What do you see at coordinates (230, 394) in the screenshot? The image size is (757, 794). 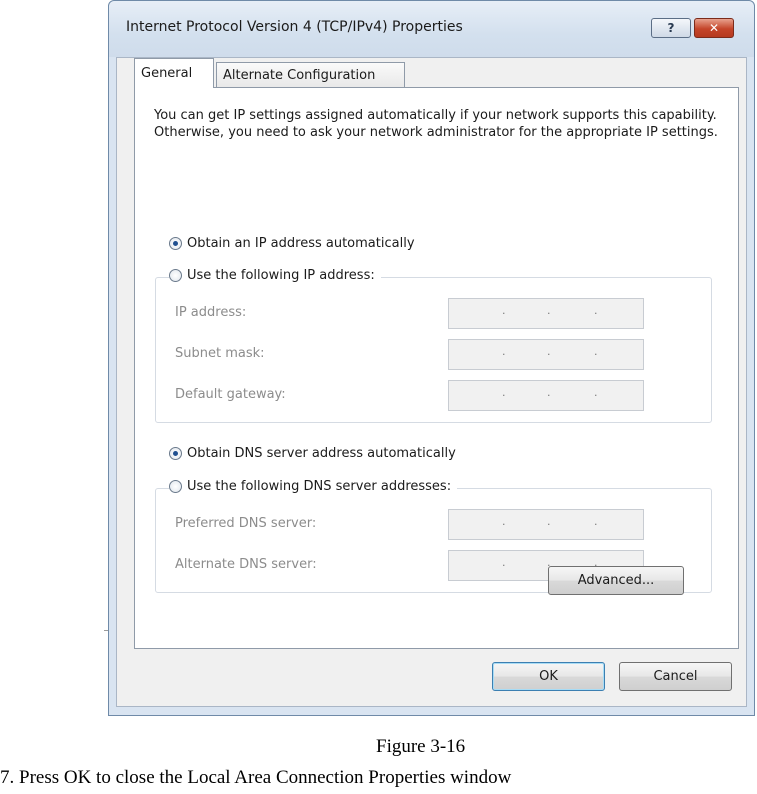 I see `default-gateway-label: Default gateway:` at bounding box center [230, 394].